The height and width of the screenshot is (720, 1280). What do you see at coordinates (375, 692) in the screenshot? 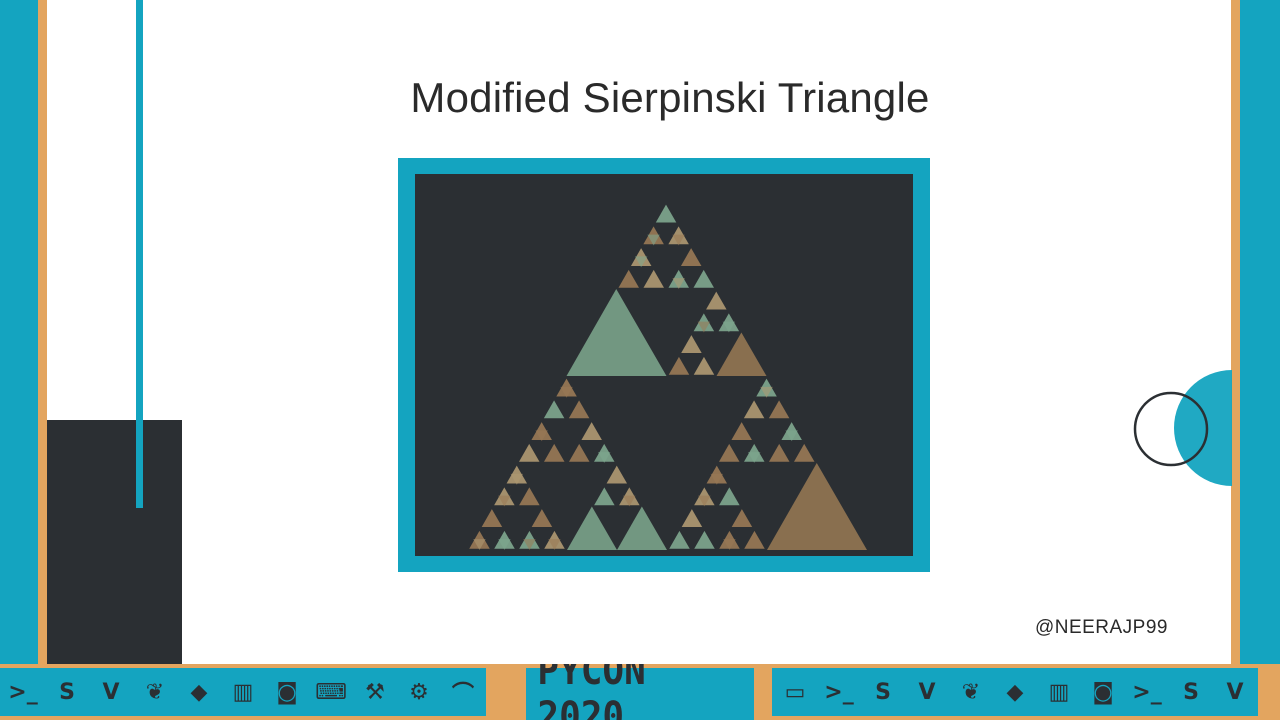
I see `tool-icon: ⚒` at bounding box center [375, 692].